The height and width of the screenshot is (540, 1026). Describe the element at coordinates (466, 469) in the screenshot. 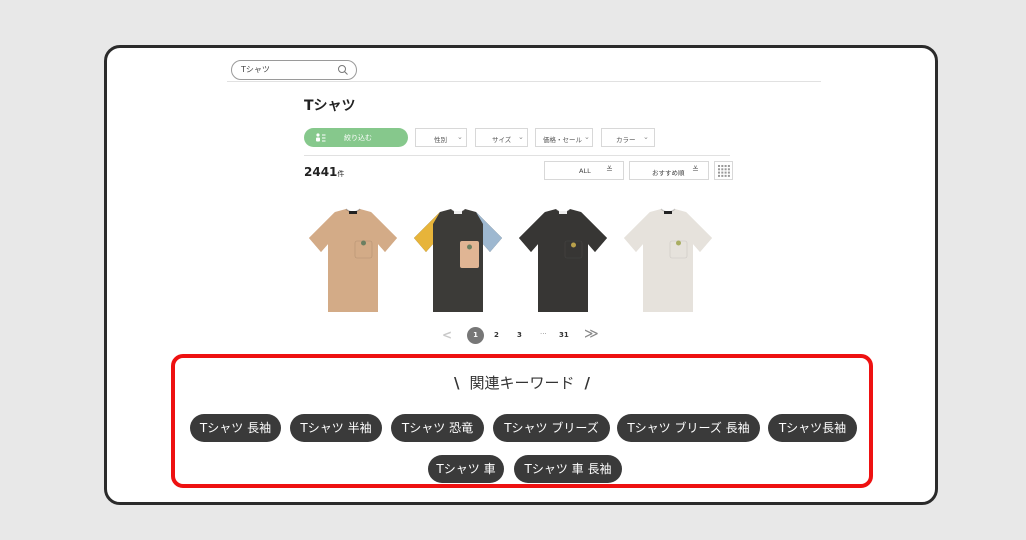

I see `keyword-chip: Tシャツ 車` at that location.